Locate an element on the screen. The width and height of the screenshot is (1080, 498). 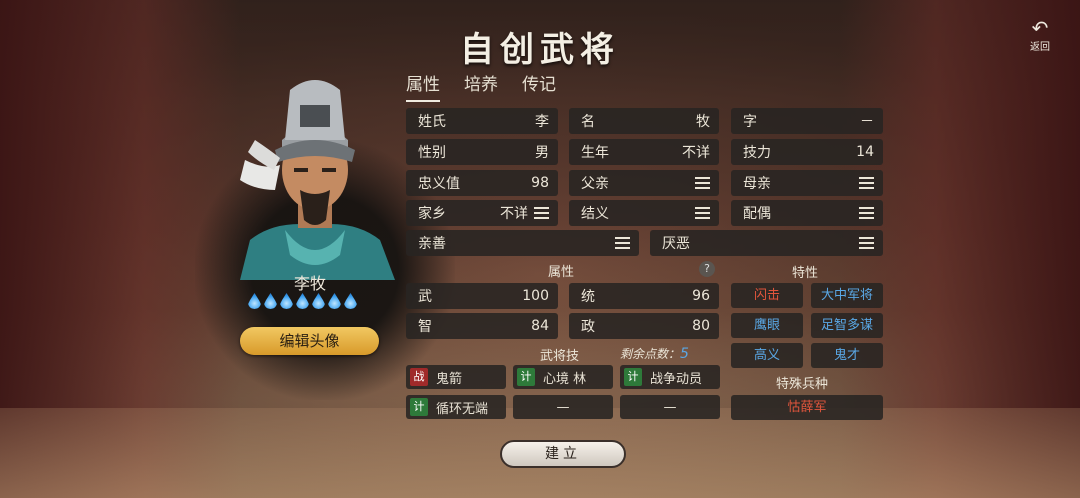
skill-slot: 计 心境 林 is located at coordinates (563, 377).